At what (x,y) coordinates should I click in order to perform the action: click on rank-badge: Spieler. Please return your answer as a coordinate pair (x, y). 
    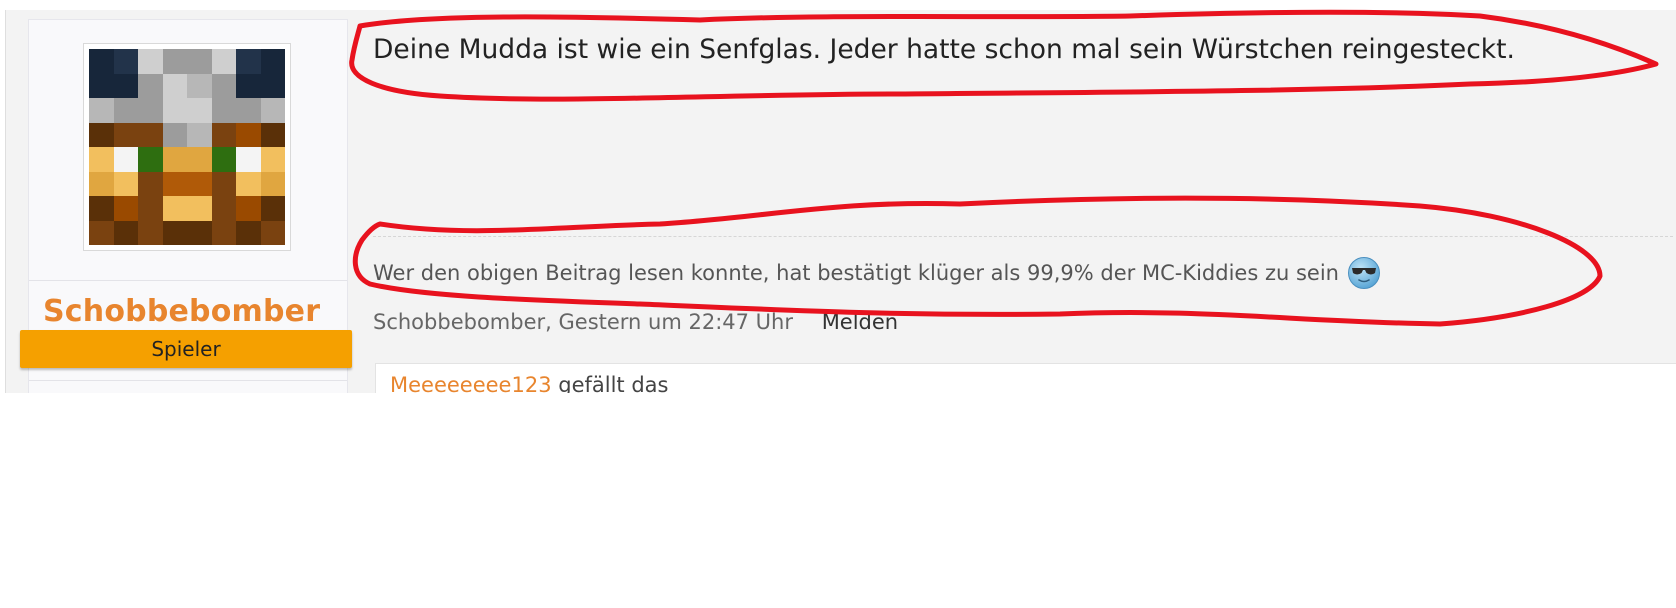
    Looking at the image, I should click on (186, 349).